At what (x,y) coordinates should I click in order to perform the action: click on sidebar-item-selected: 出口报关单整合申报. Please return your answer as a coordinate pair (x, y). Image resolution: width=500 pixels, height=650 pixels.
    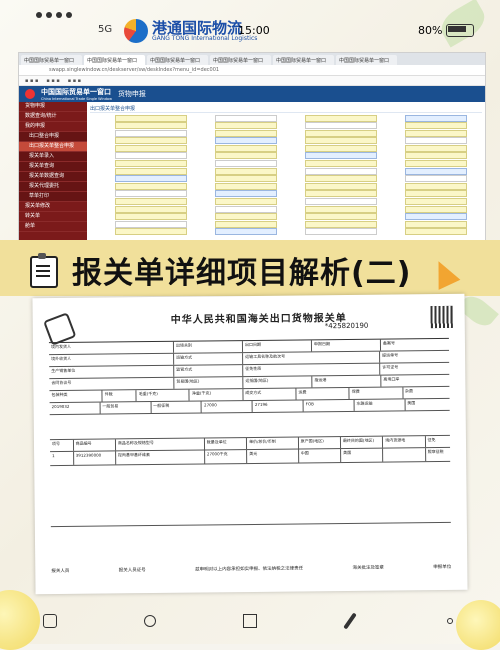
    Looking at the image, I should click on (53, 147).